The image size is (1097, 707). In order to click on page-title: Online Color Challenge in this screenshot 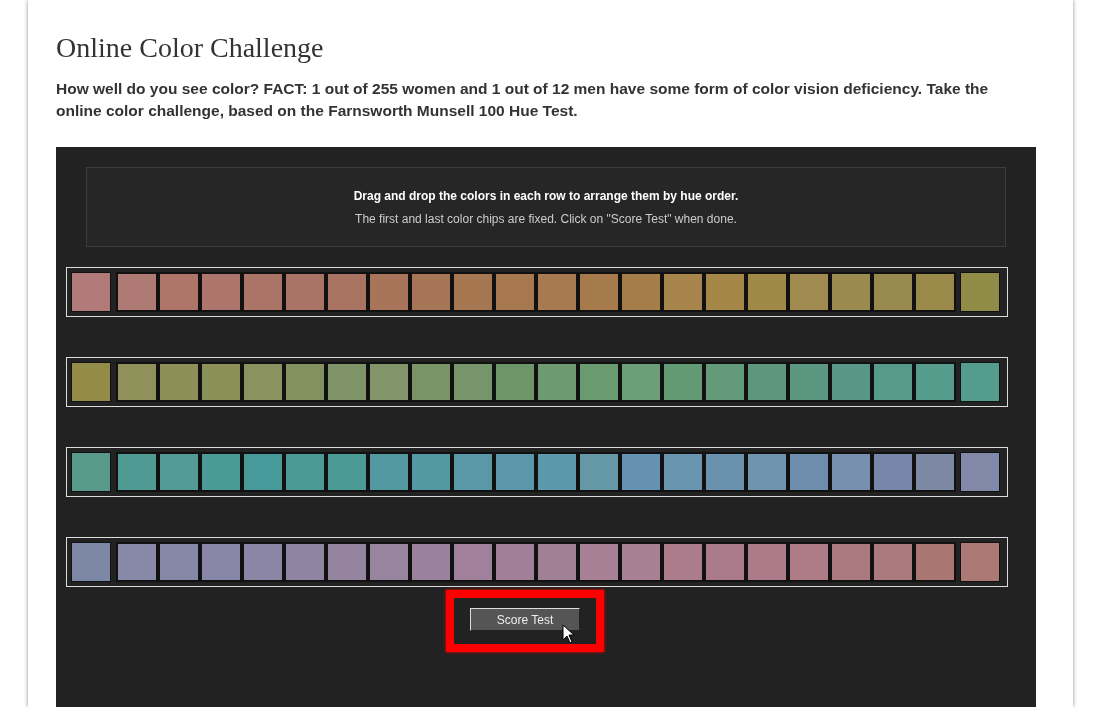, I will do `click(190, 48)`.